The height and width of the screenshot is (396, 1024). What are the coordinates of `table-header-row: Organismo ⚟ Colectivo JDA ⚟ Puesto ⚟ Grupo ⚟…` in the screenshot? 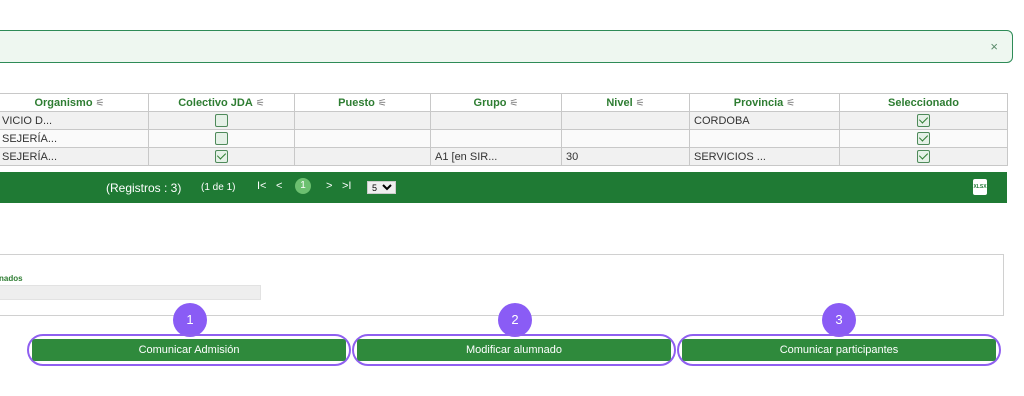 It's located at (504, 102).